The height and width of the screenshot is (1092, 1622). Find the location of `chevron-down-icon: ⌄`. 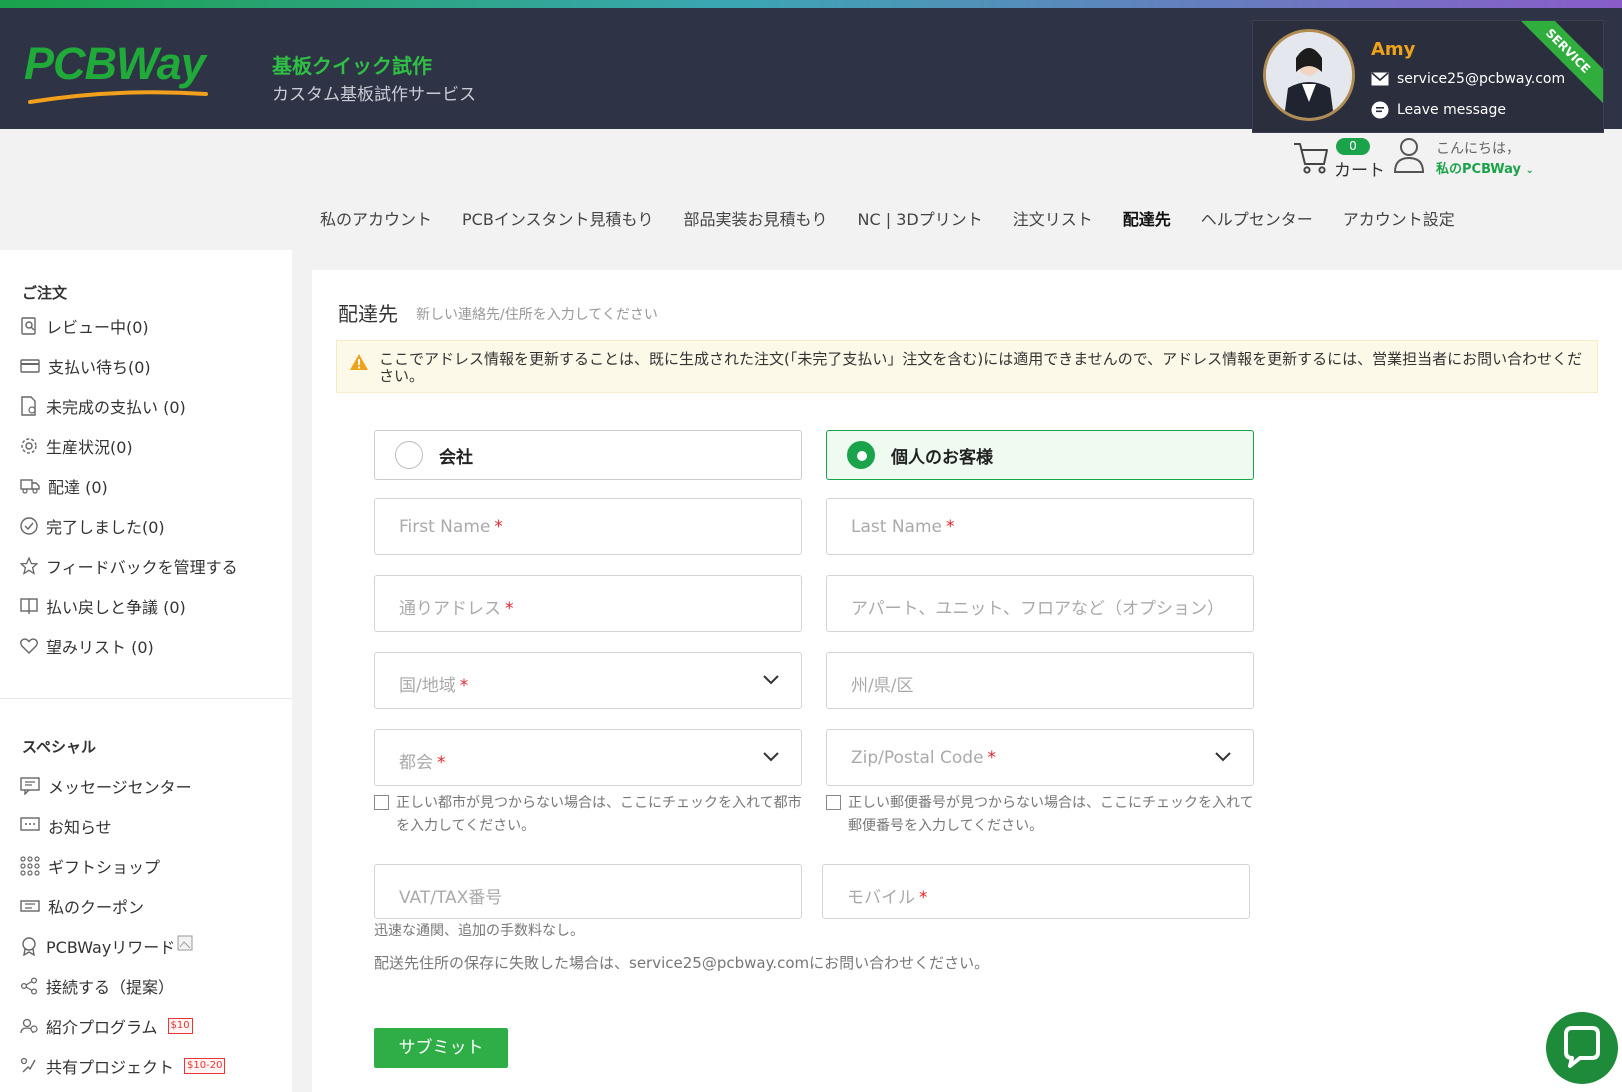

chevron-down-icon: ⌄ is located at coordinates (1529, 170).